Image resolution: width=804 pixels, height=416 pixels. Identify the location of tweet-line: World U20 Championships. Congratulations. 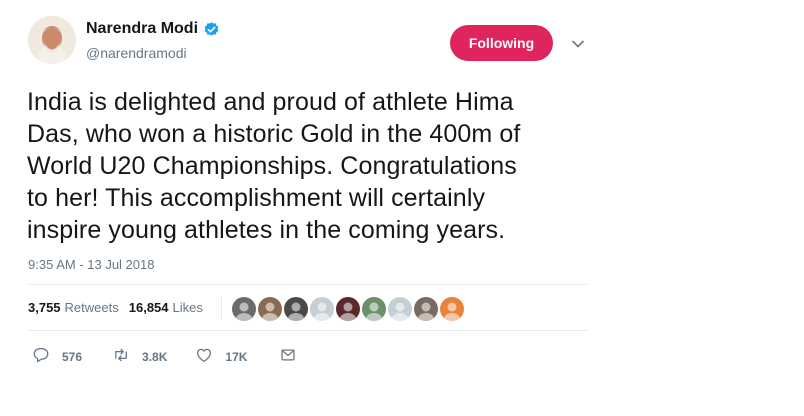
(272, 166).